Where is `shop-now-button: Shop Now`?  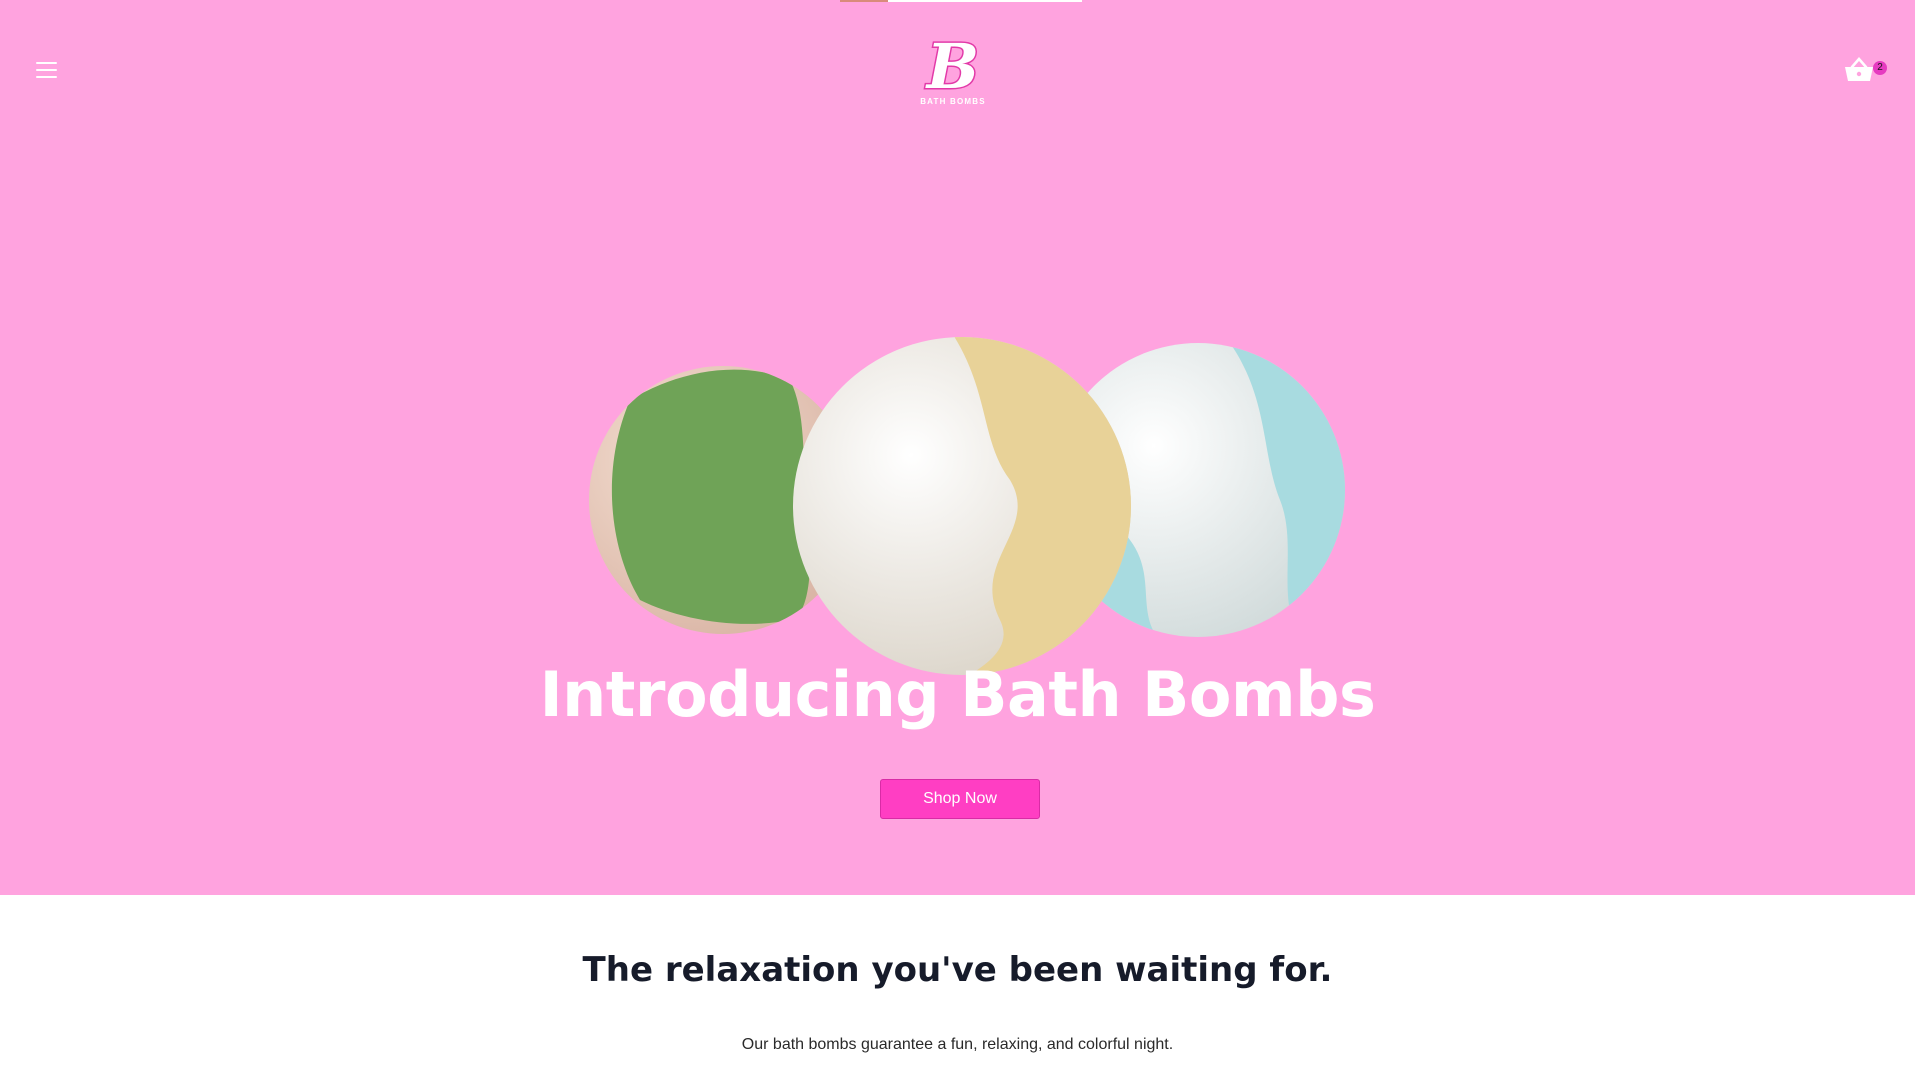
shop-now-button: Shop Now is located at coordinates (960, 799).